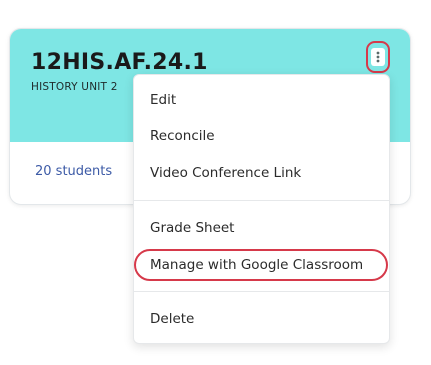 The width and height of the screenshot is (431, 365). Describe the element at coordinates (73, 171) in the screenshot. I see `student-count-link: 20 students` at that location.